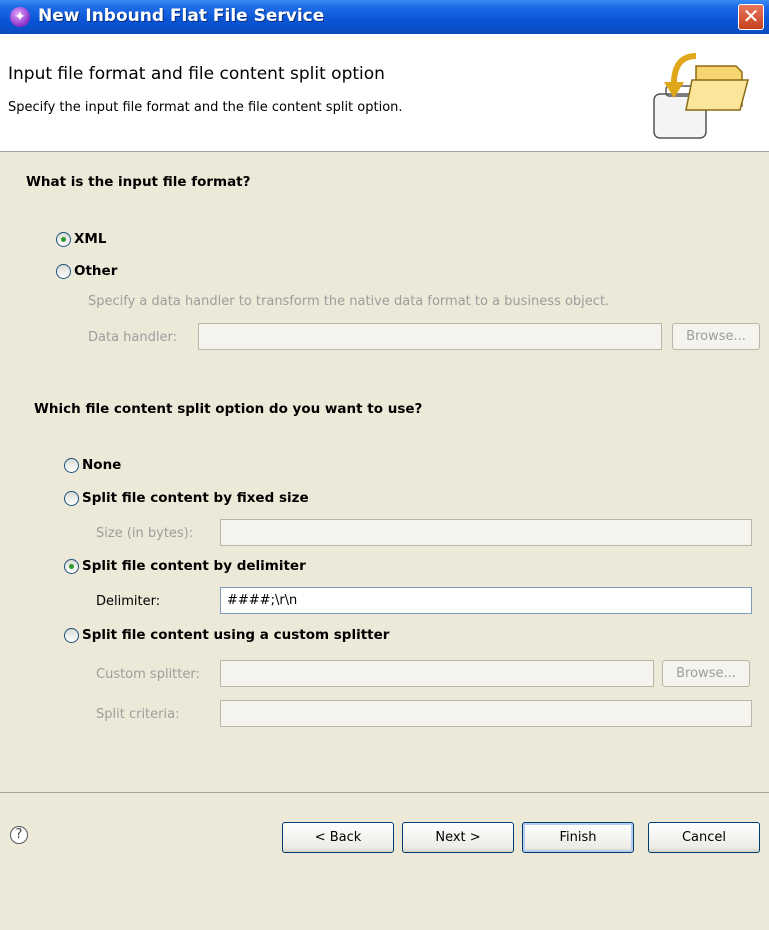 The image size is (769, 930). What do you see at coordinates (96, 271) in the screenshot?
I see `other-label: Other` at bounding box center [96, 271].